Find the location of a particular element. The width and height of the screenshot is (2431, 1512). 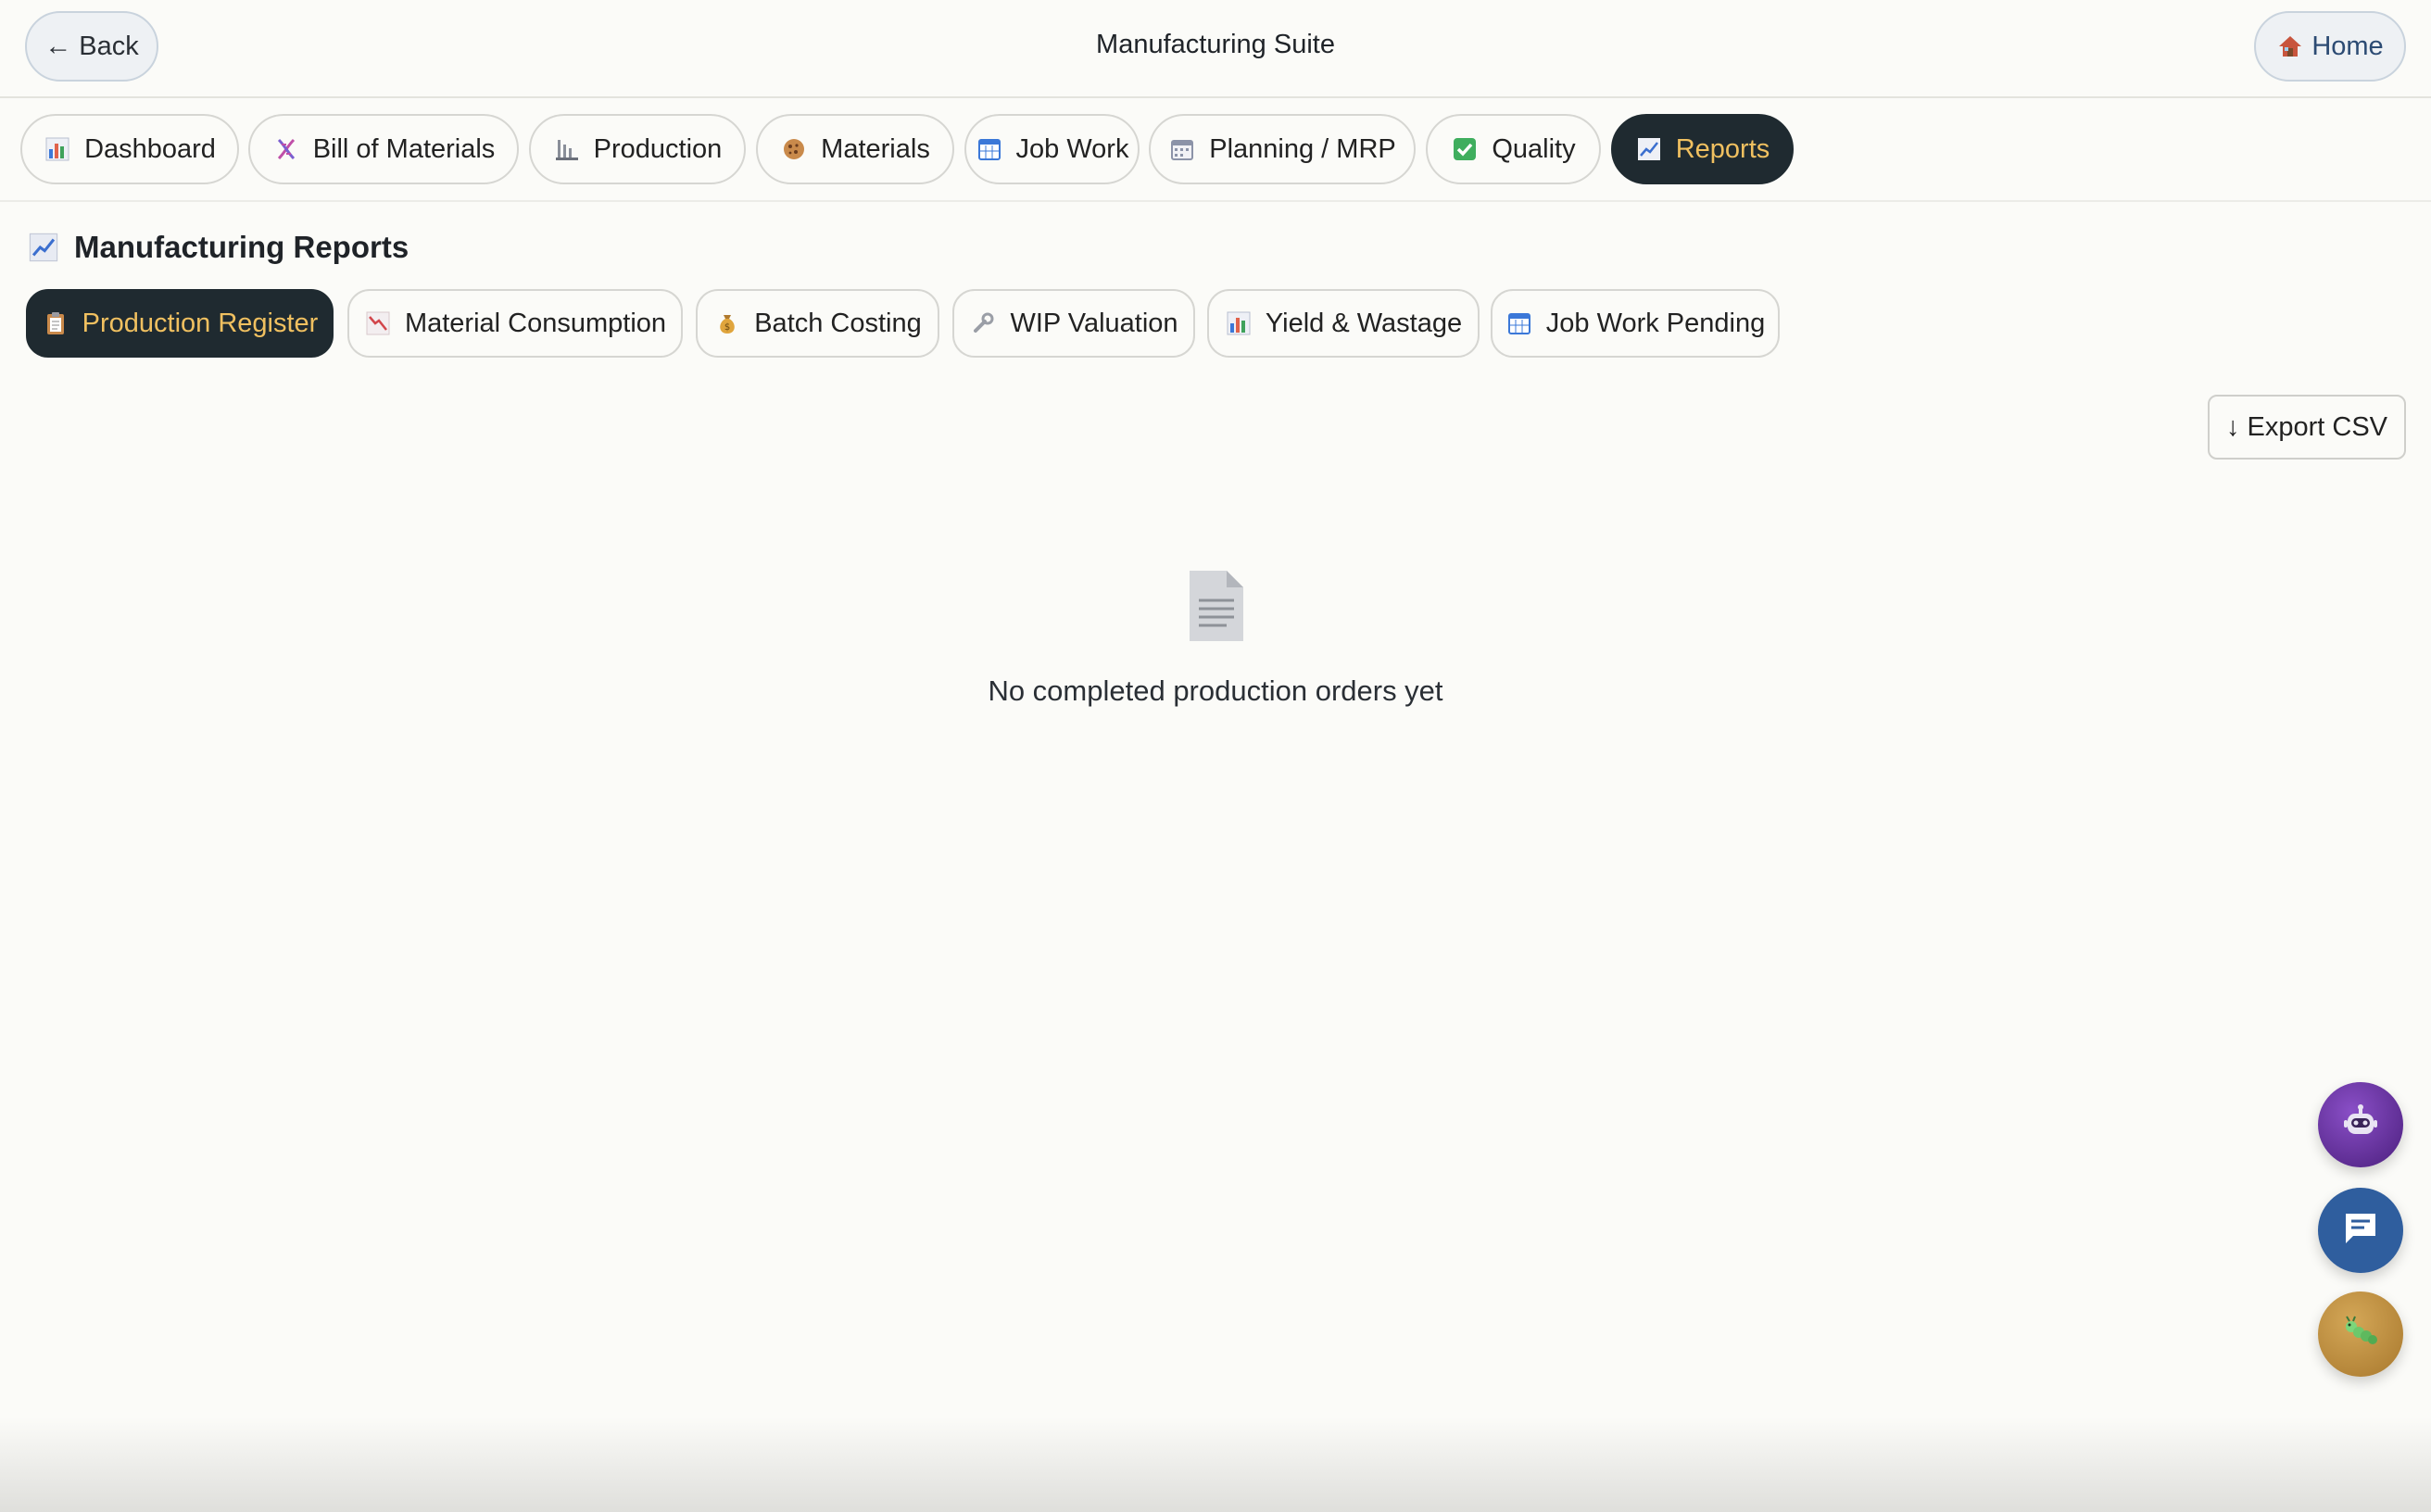

home-button: Home is located at coordinates (2330, 46).